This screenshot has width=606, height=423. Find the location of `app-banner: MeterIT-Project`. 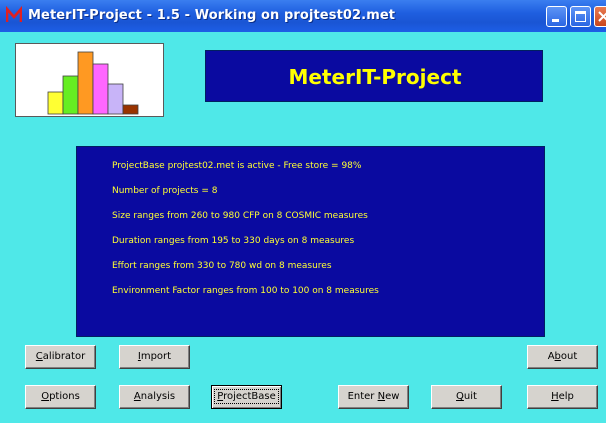

app-banner: MeterIT-Project is located at coordinates (374, 76).